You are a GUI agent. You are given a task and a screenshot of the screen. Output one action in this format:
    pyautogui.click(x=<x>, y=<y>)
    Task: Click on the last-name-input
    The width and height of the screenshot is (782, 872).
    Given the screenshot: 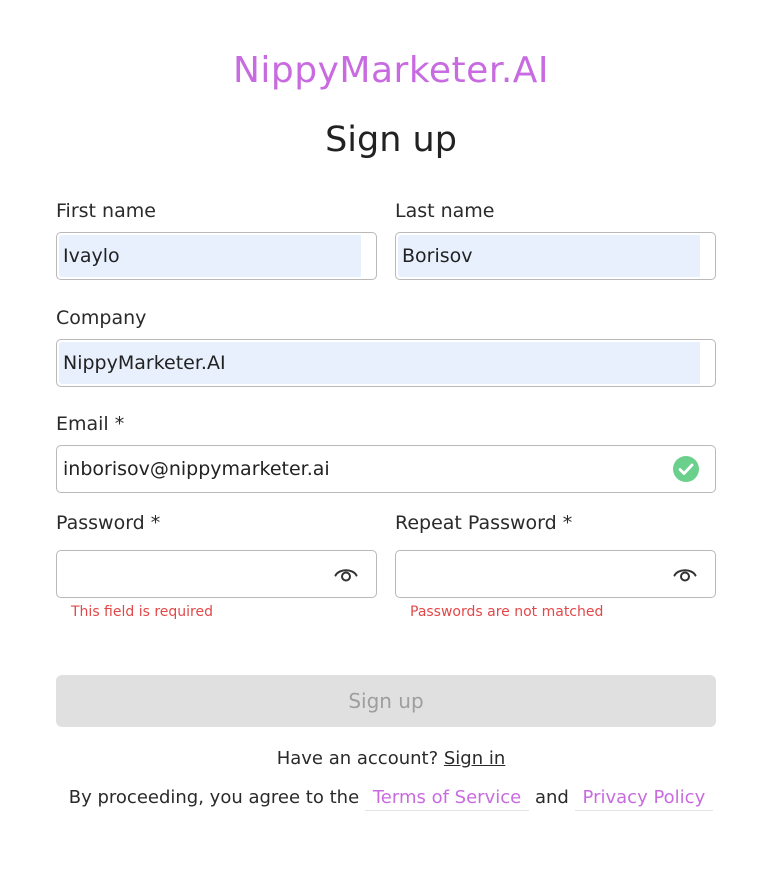 What is the action you would take?
    pyautogui.click(x=555, y=256)
    